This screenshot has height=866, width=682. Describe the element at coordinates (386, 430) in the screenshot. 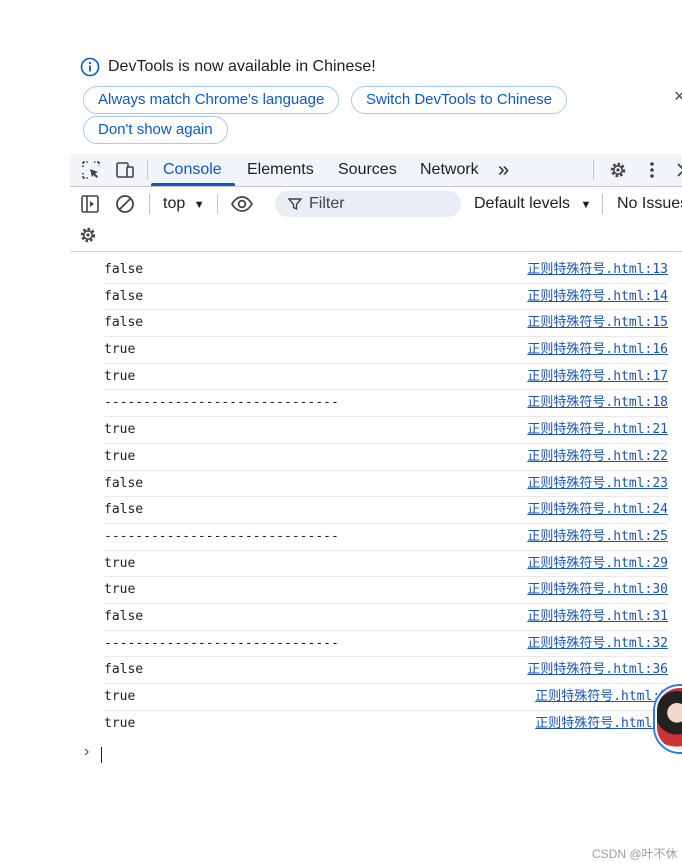

I see `console-message: true 正则特殊符号.html:21` at that location.